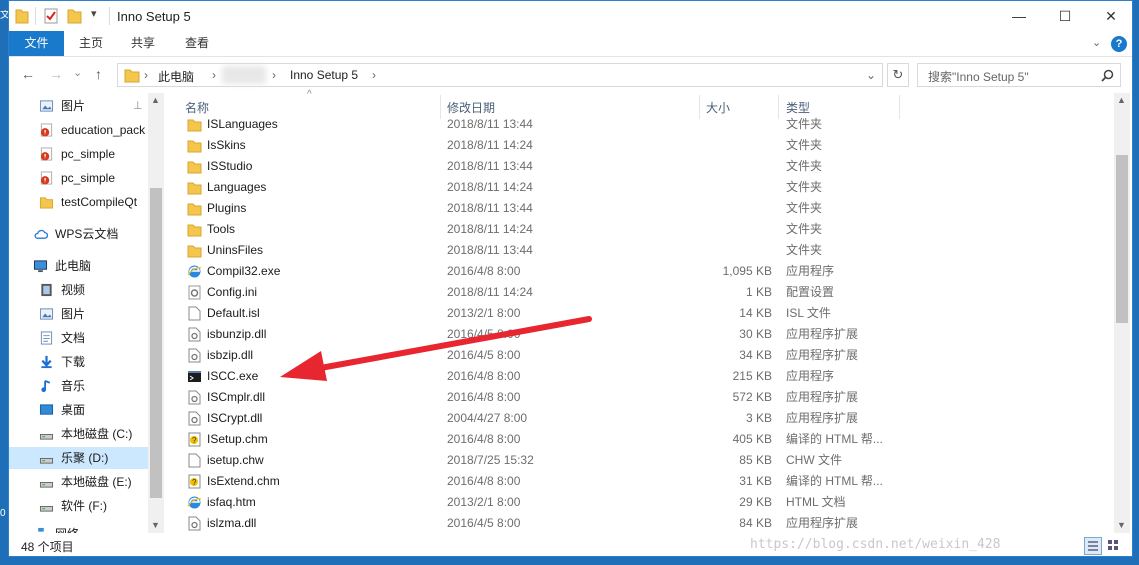 This screenshot has height=565, width=1139. What do you see at coordinates (91, 43) in the screenshot?
I see `tab-home: 主页` at bounding box center [91, 43].